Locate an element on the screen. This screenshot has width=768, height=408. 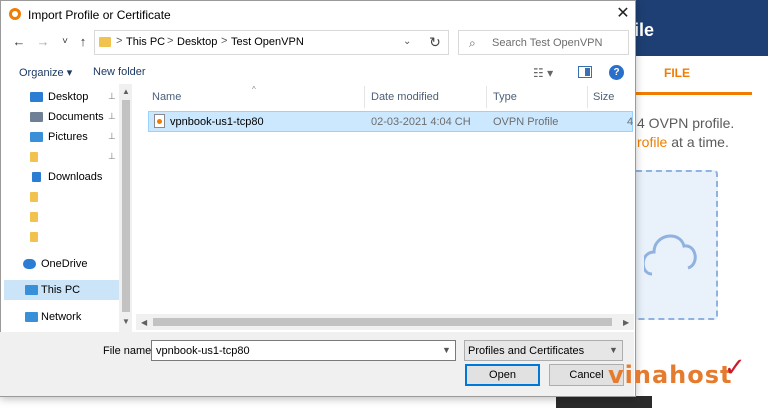
background-instruction-rest: at a time. is located at coordinates (698, 142).